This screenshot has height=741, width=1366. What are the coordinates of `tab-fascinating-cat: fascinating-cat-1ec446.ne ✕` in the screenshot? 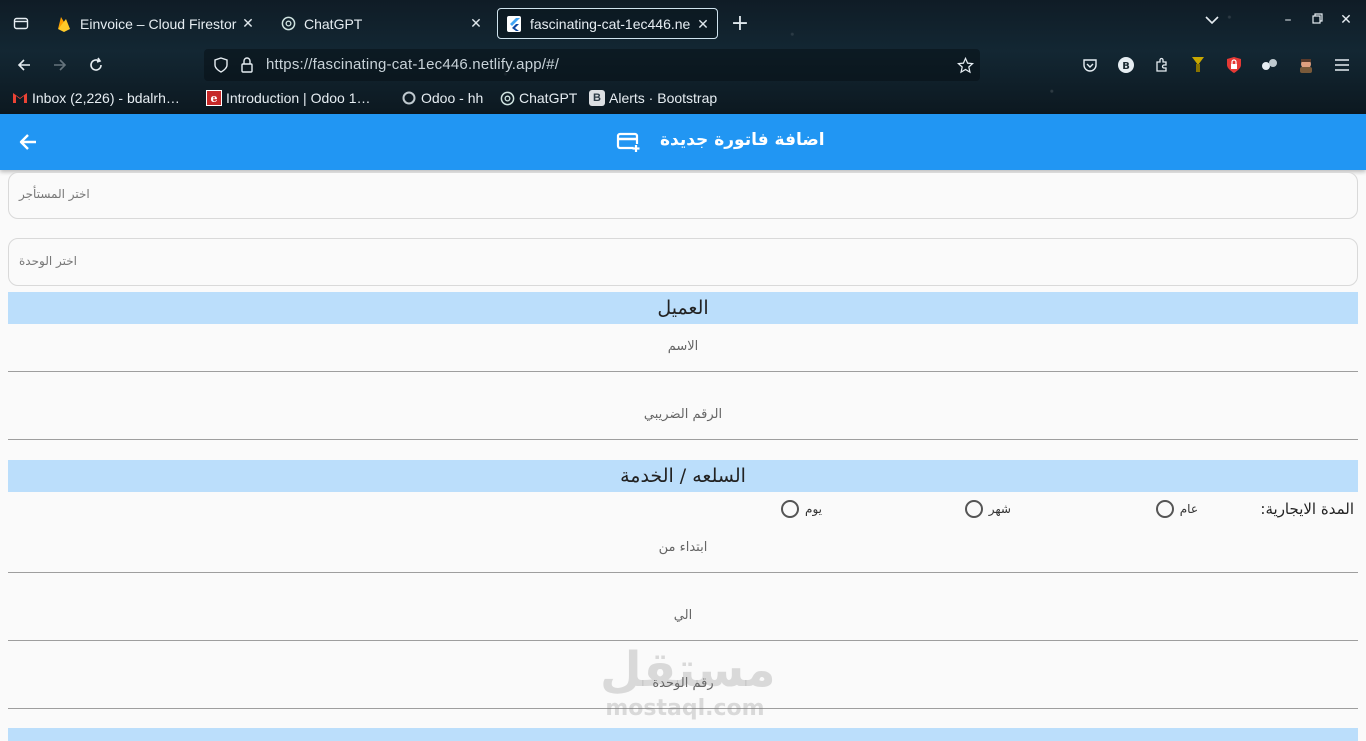 It's located at (607, 23).